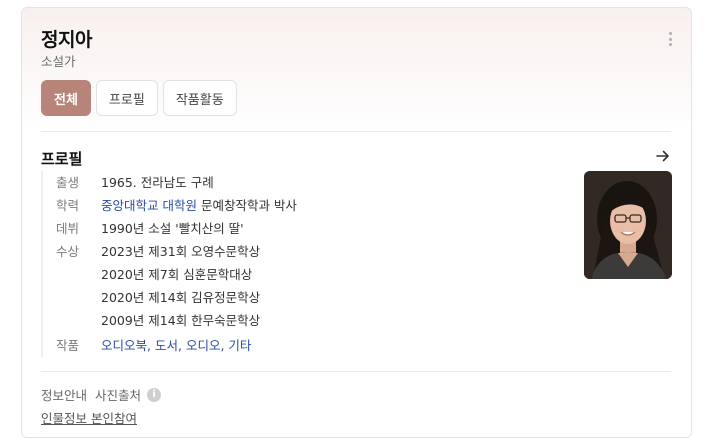 This screenshot has height=448, width=706. What do you see at coordinates (68, 228) in the screenshot?
I see `info-key: 데뷔` at bounding box center [68, 228].